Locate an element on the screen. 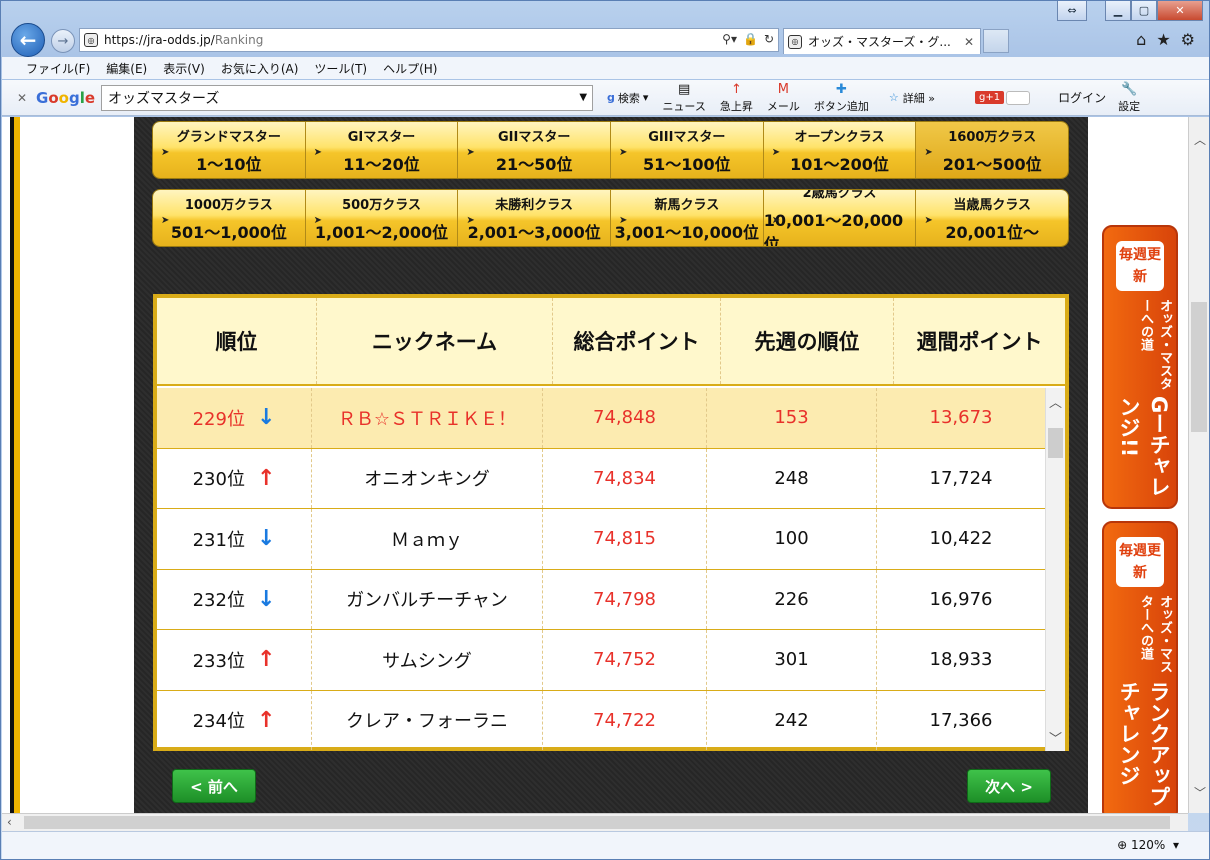  class-title: GIIマスター is located at coordinates (534, 137).